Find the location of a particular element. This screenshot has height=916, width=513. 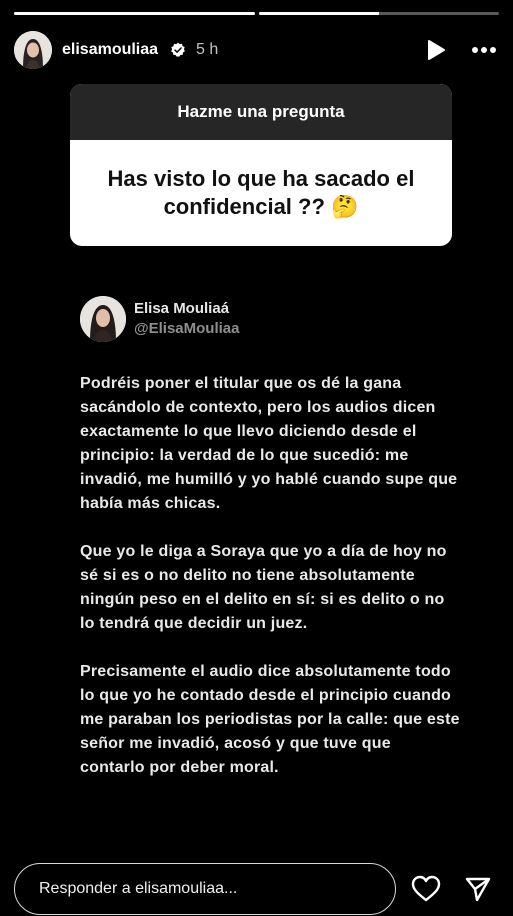

username: elisamouliaa is located at coordinates (110, 50).